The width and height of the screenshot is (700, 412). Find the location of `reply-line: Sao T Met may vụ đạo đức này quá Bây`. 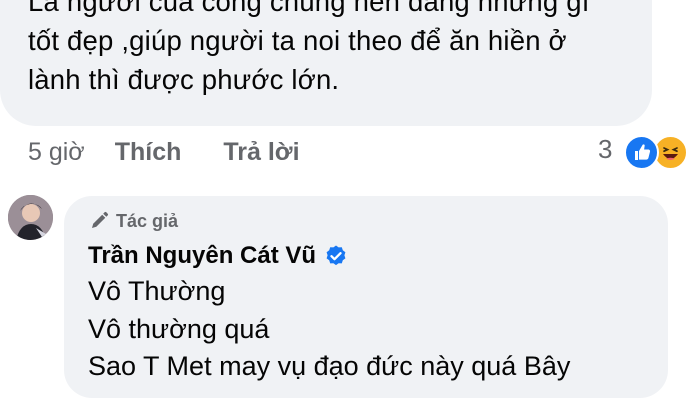

reply-line: Sao T Met may vụ đạo đức này quá Bây is located at coordinates (329, 366).